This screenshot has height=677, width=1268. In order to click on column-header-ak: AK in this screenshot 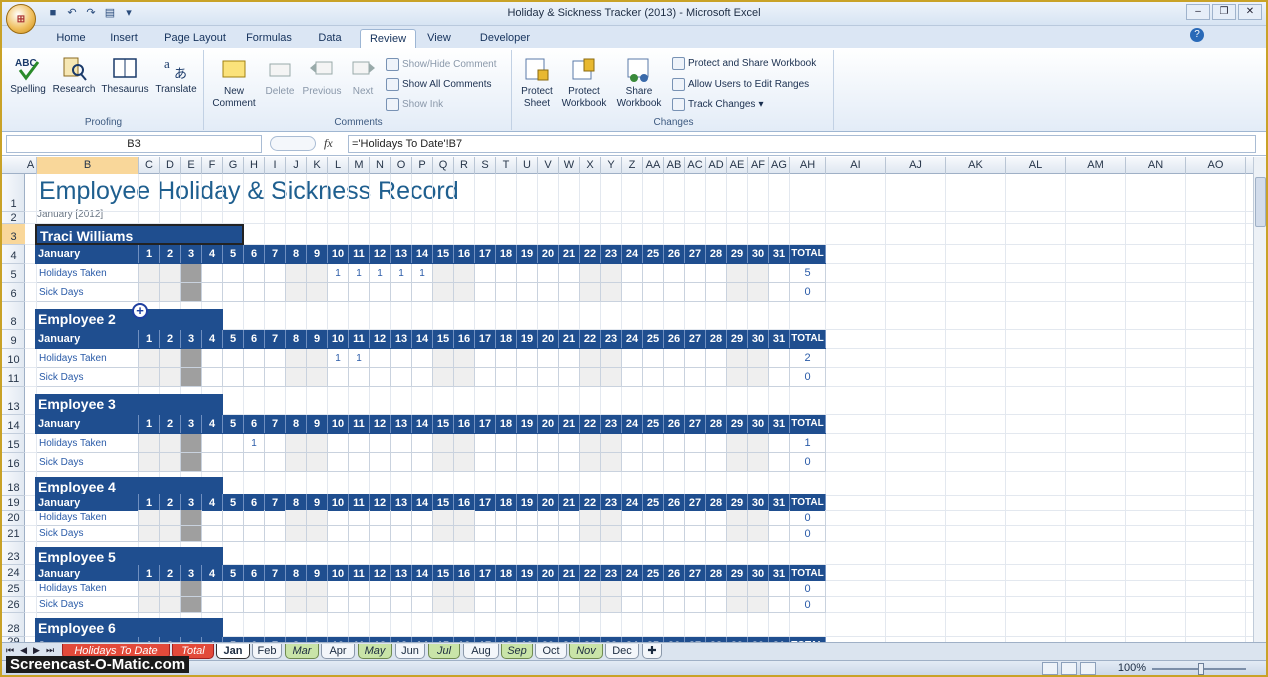, I will do `click(976, 165)`.